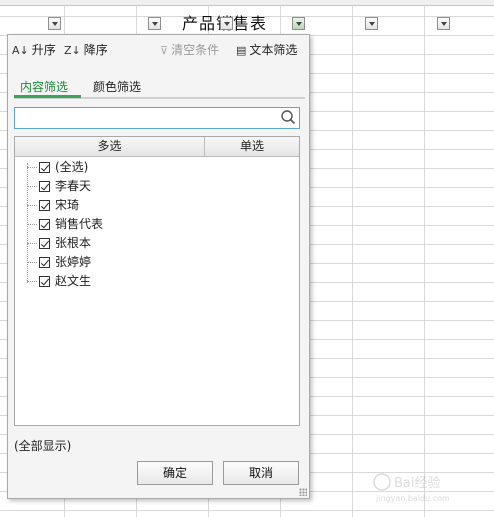  I want to click on sort-ascending-icon: A↓, so click(20, 50).